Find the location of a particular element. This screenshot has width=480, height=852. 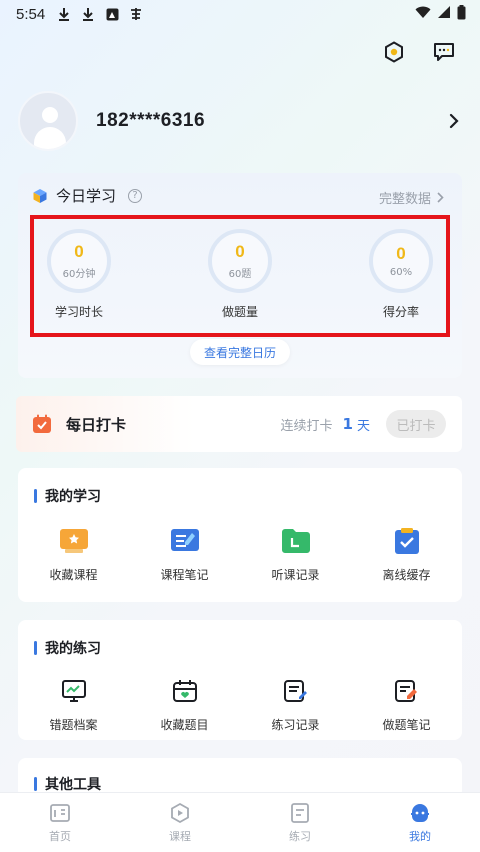

stat-ring: 0 60题 is located at coordinates (240, 261).